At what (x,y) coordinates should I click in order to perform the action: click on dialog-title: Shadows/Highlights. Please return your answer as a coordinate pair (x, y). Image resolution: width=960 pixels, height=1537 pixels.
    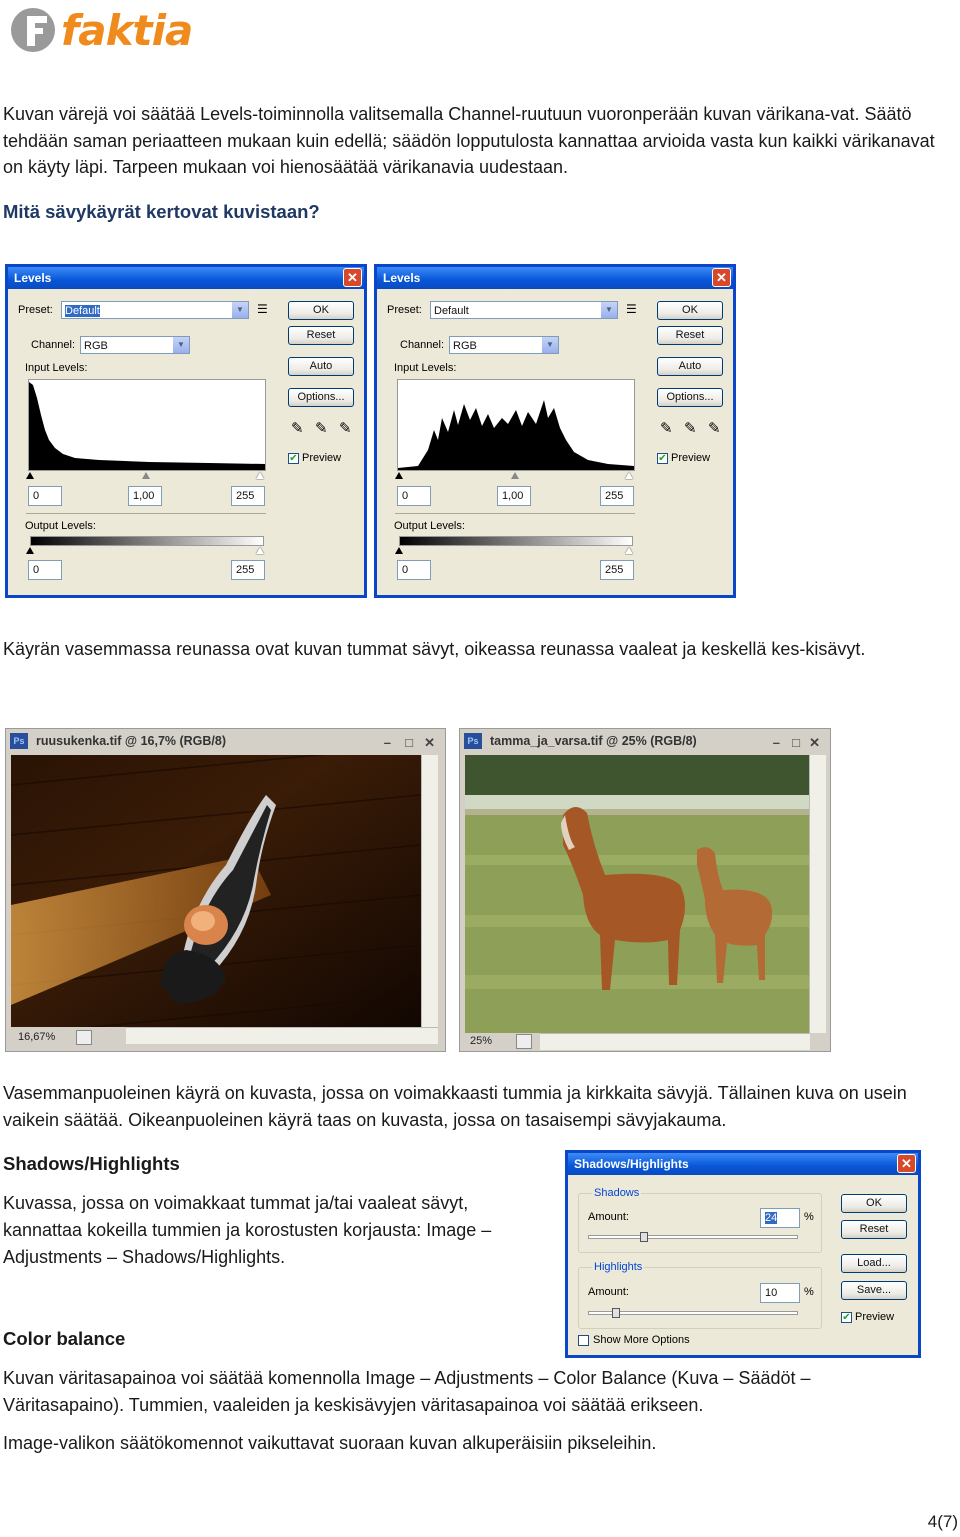
    Looking at the image, I should click on (631, 1164).